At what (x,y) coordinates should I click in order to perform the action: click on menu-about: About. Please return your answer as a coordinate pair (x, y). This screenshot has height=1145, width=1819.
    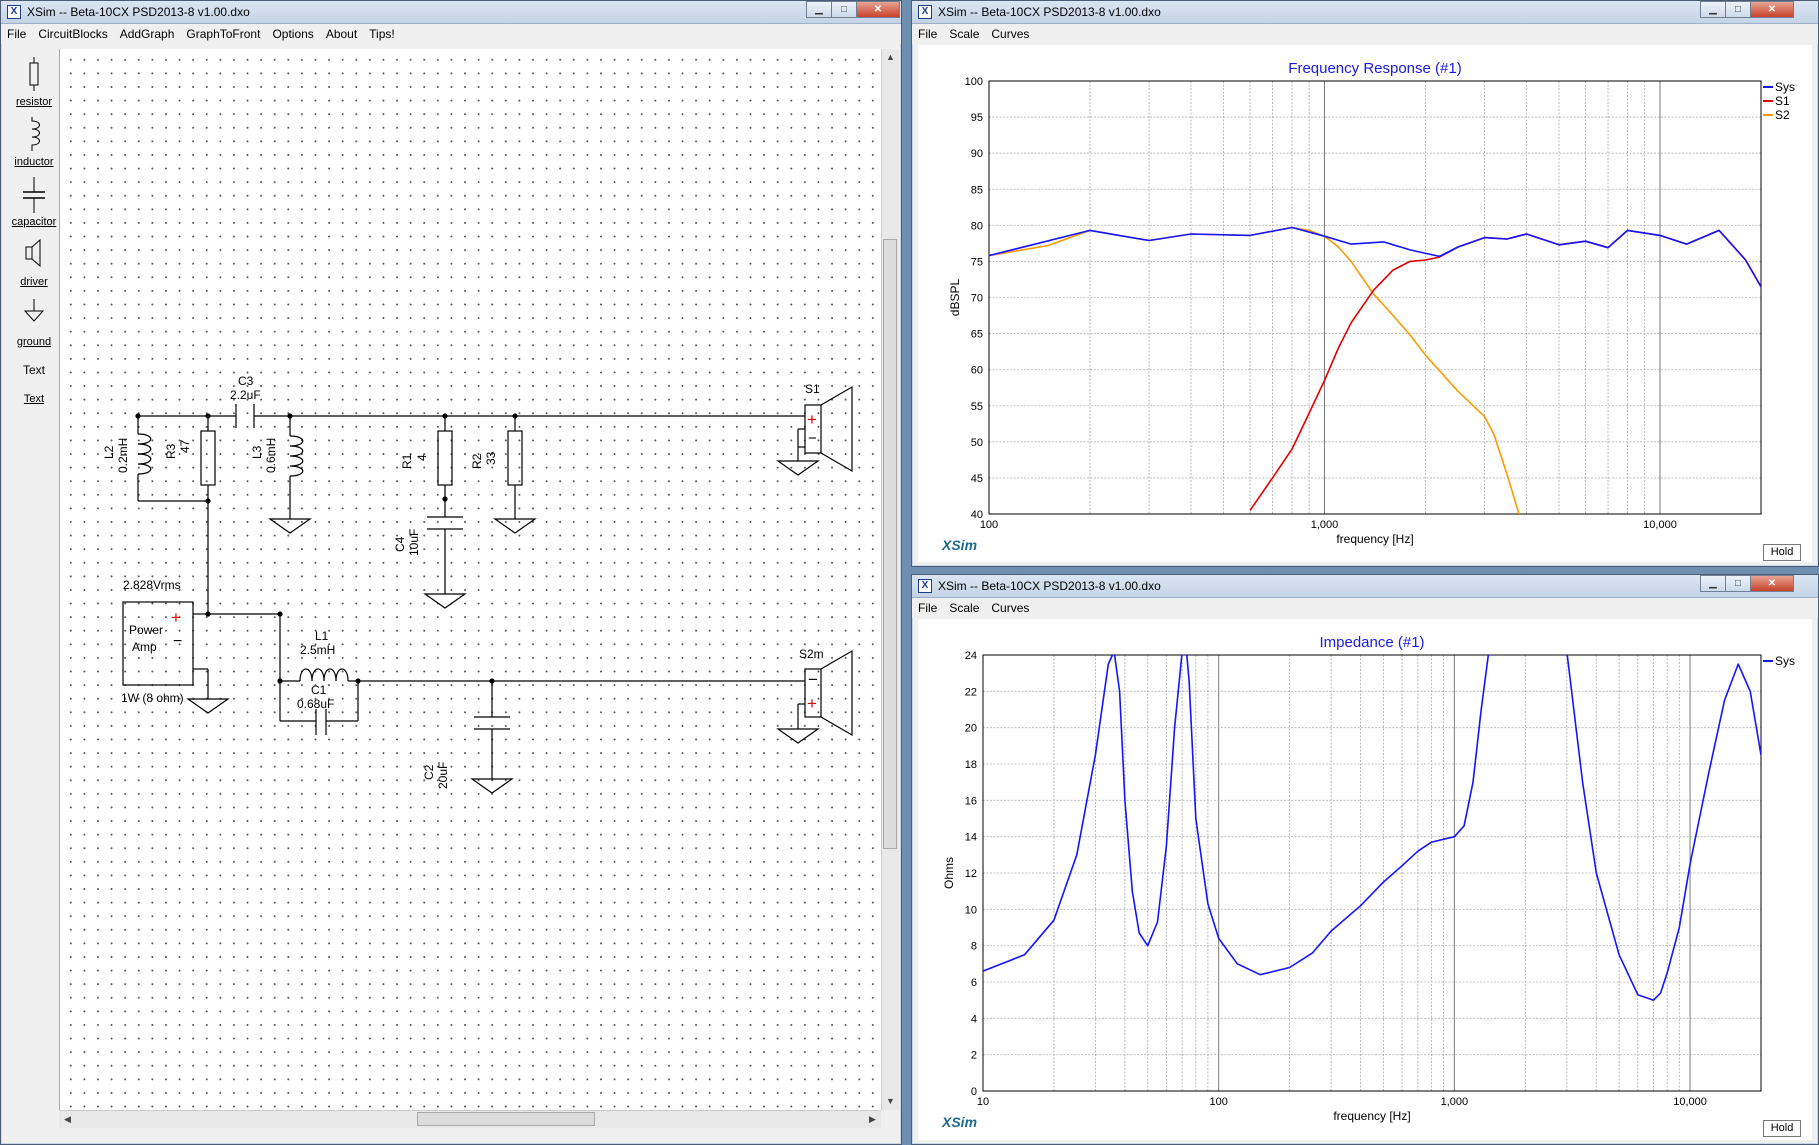
    Looking at the image, I should click on (341, 32).